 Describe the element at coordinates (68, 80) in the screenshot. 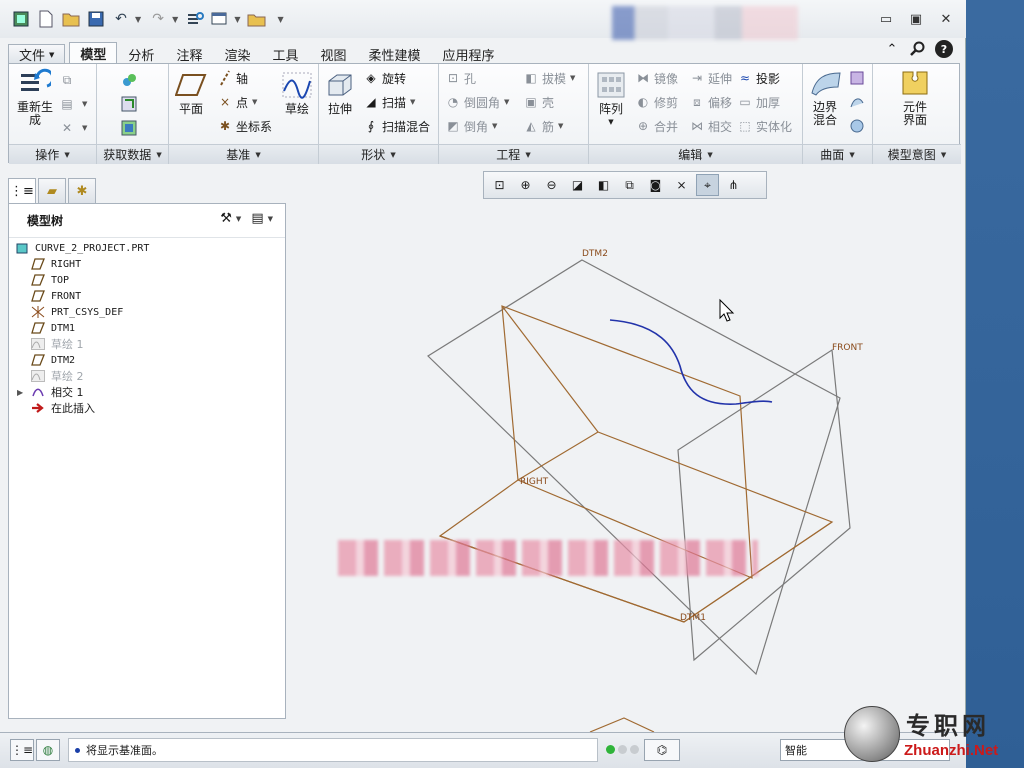

I see `copy-button: ⧉` at that location.